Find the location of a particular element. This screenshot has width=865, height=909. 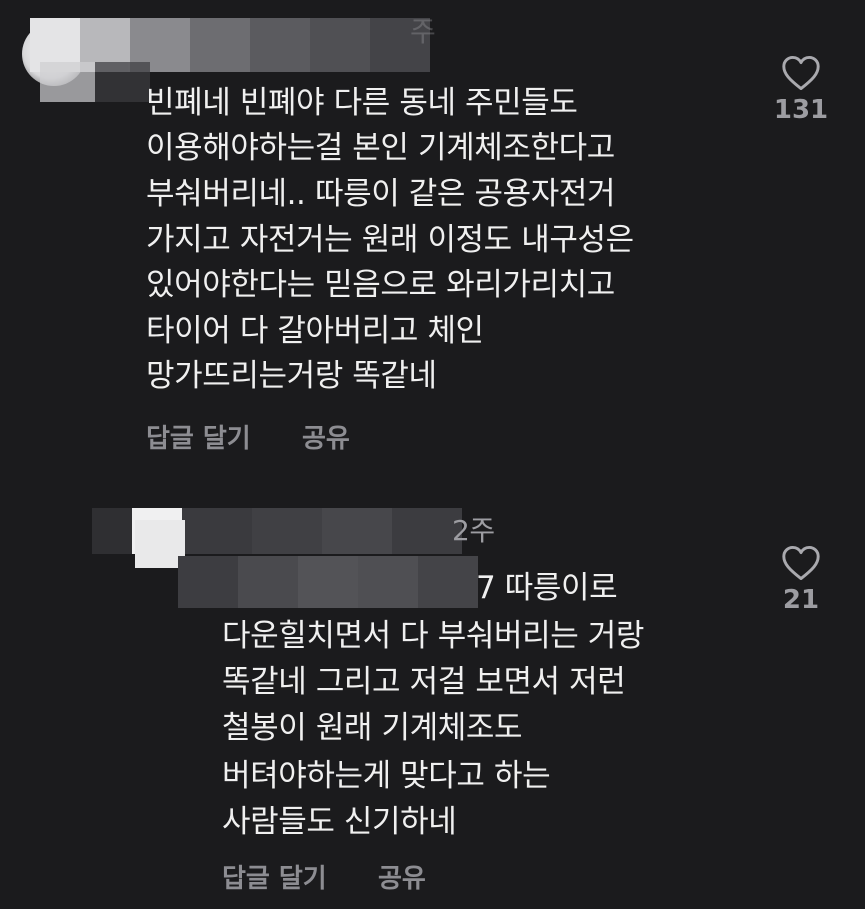

like-group: 21 is located at coordinates (801, 580).